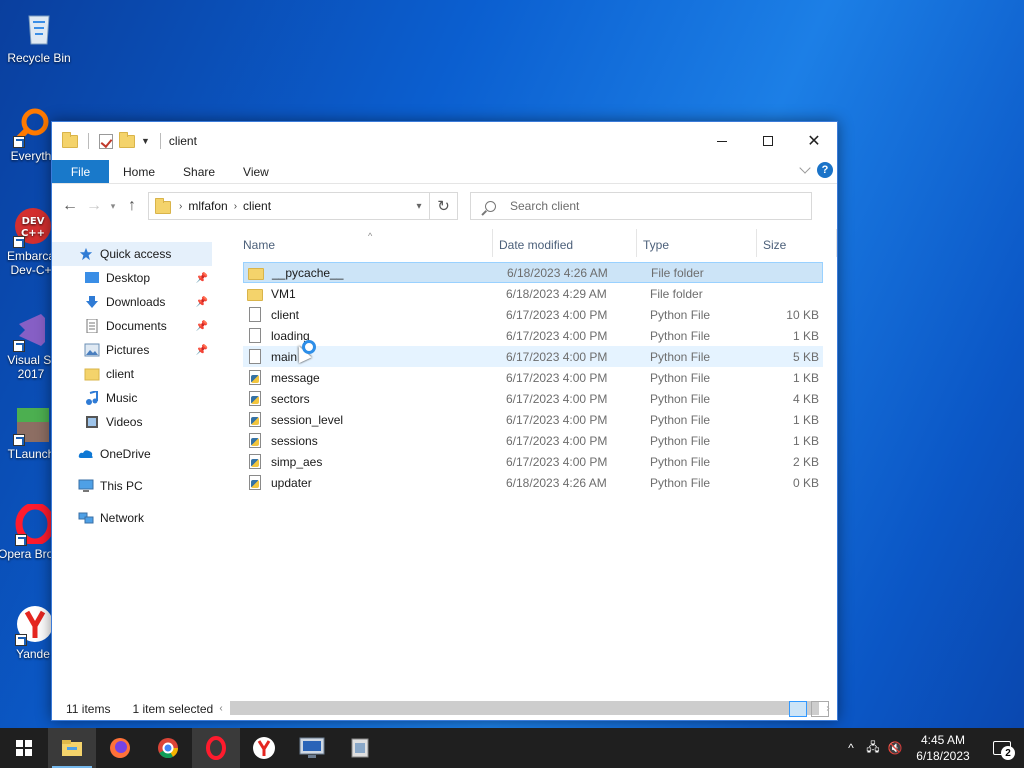  I want to click on column-header-type: Type, so click(653, 245).